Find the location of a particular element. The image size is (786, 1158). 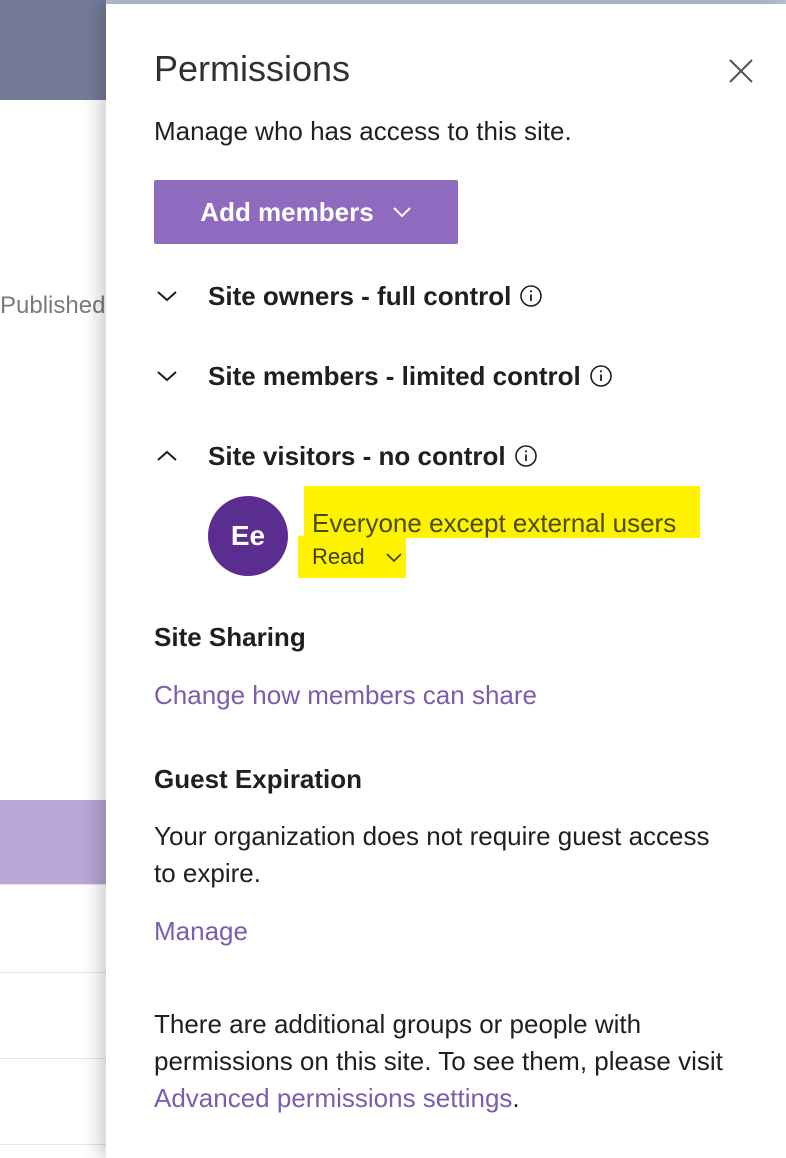

avatar: Ee is located at coordinates (248, 536).